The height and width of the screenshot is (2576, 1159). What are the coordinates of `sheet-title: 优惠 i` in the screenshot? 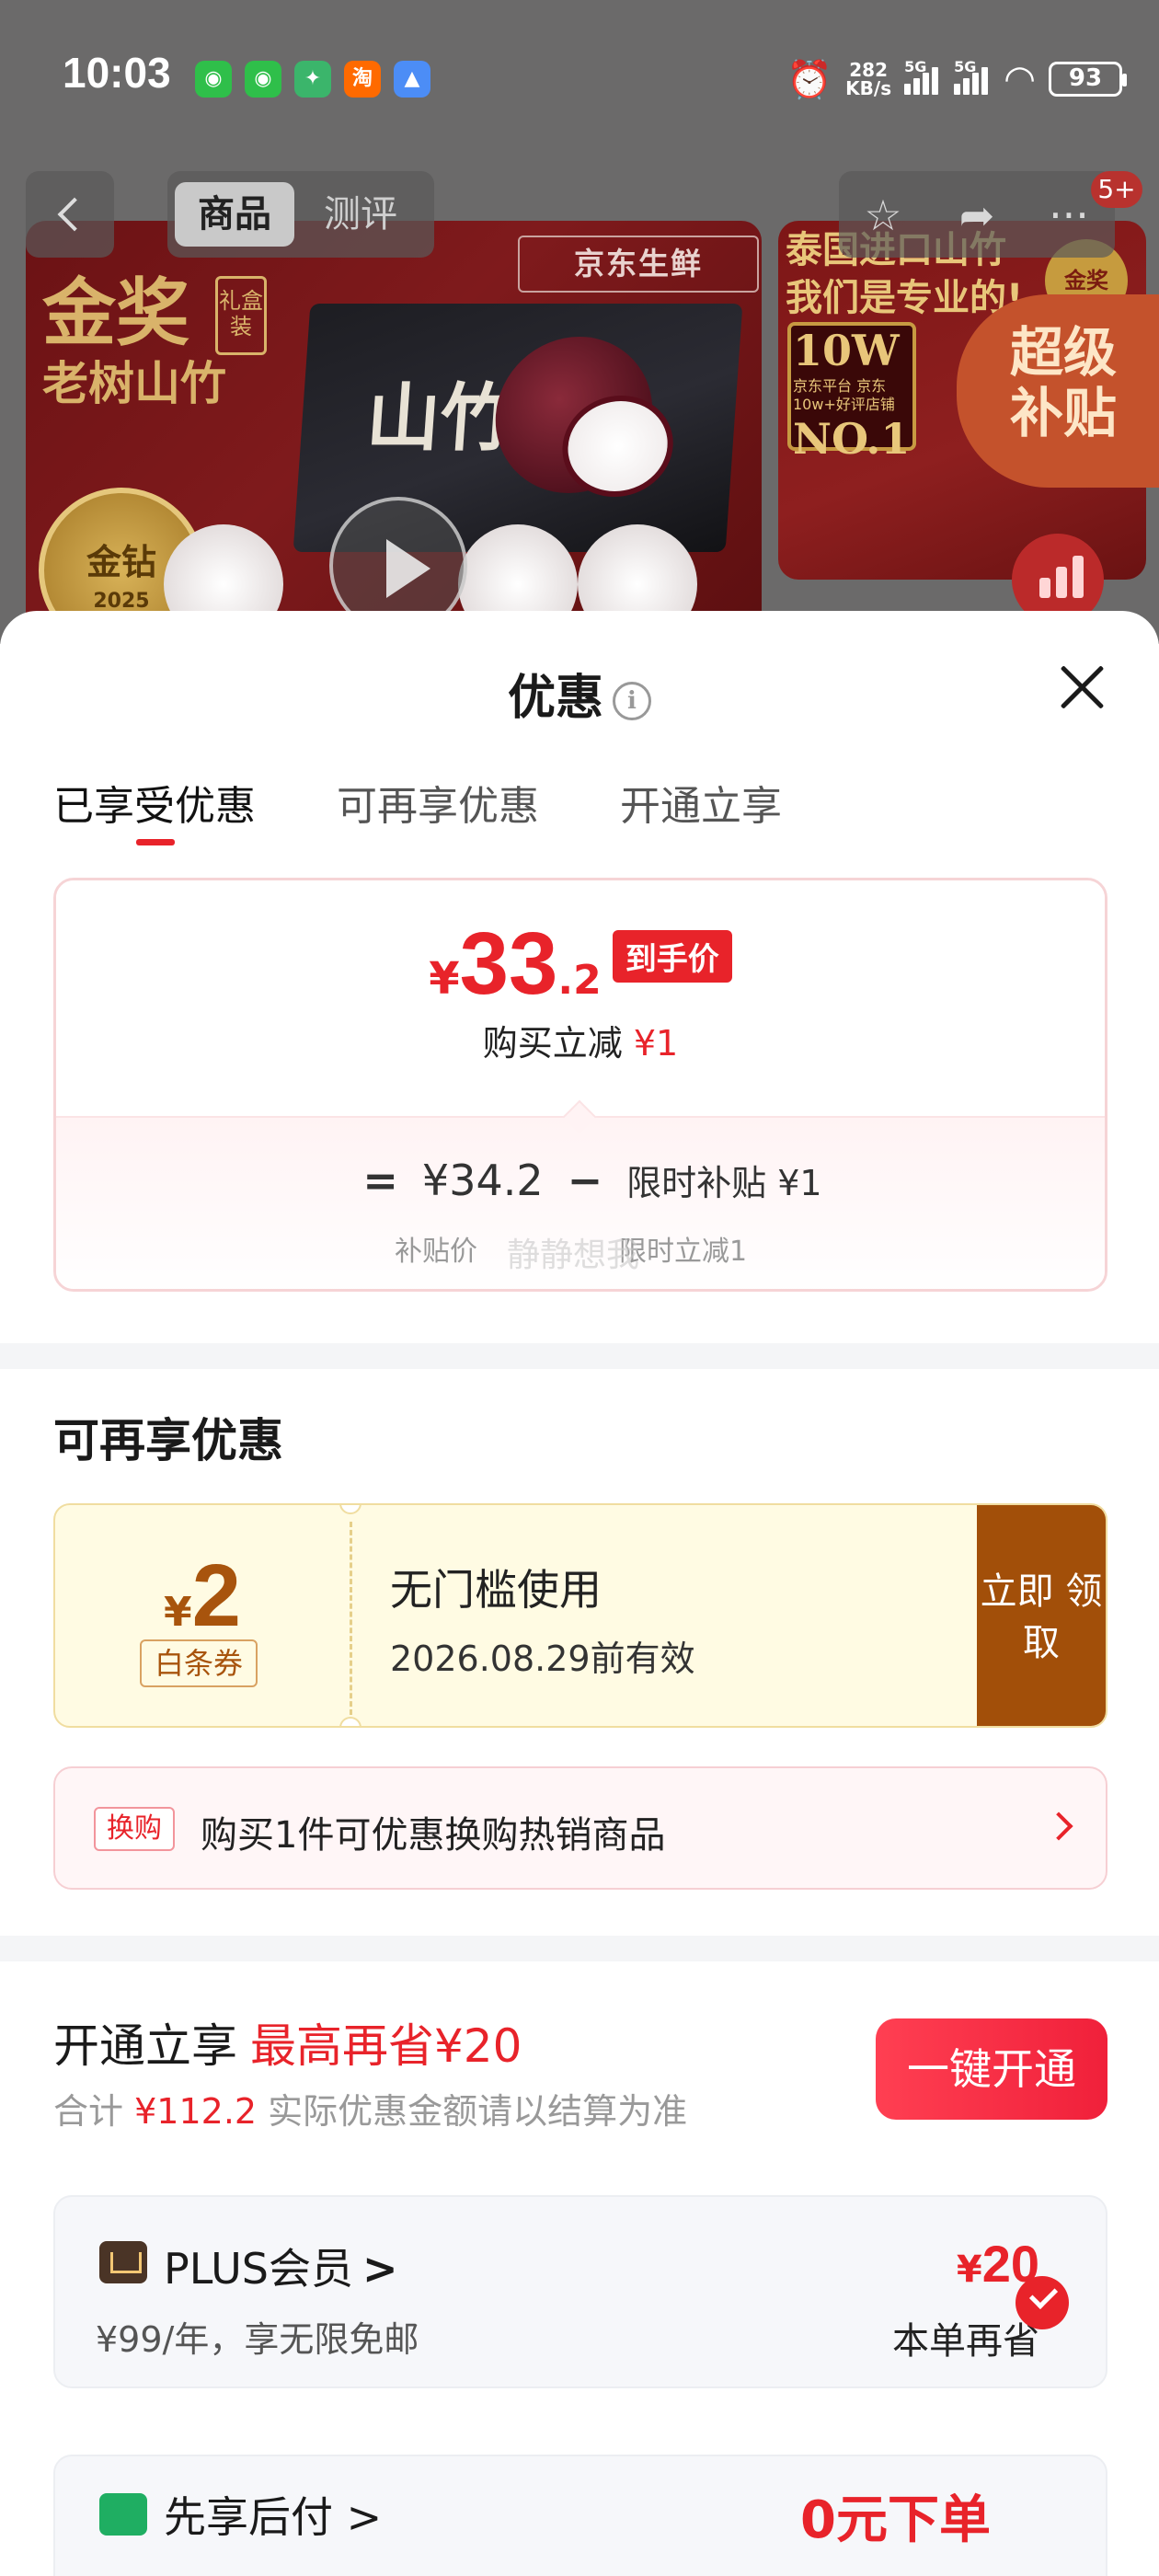 It's located at (579, 693).